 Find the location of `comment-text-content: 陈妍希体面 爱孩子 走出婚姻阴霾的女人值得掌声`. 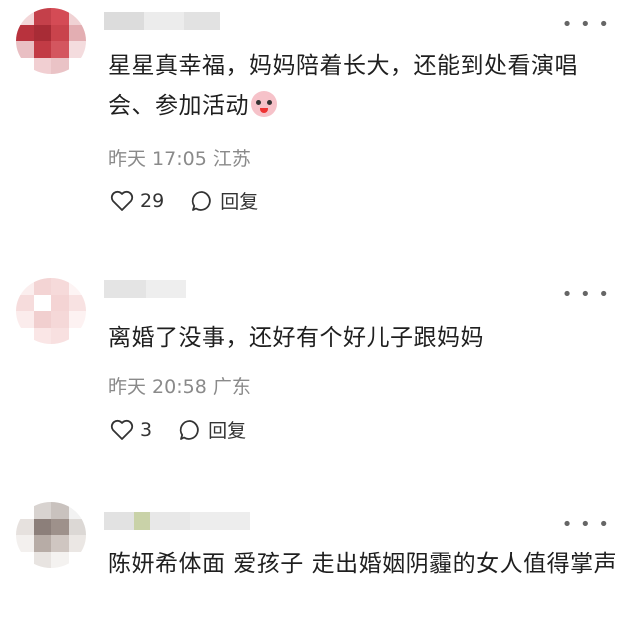

comment-text-content: 陈妍希体面 爱孩子 走出婚姻阴霾的女人值得掌声 is located at coordinates (363, 564).